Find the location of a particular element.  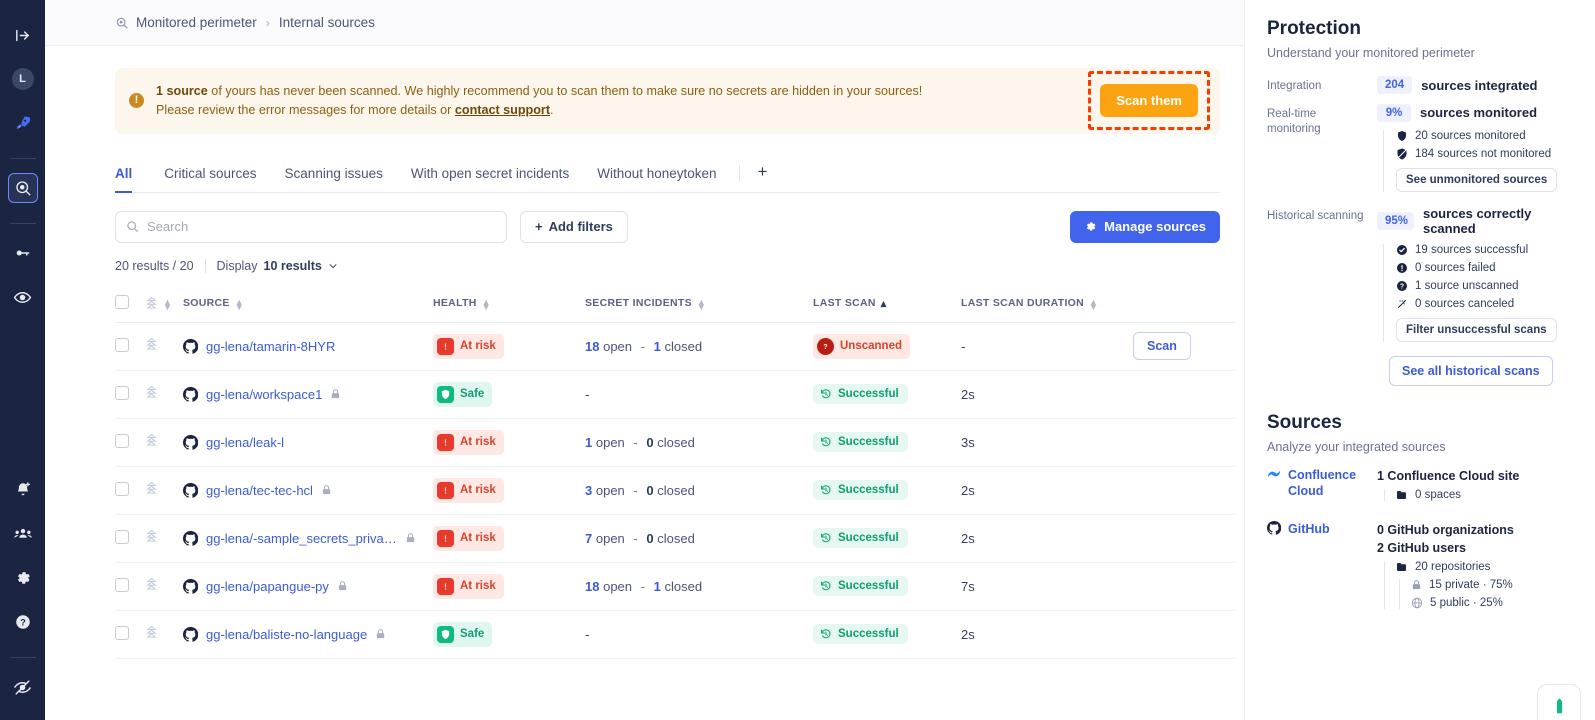

list-item: 5 public · 25% is located at coordinates (1492, 603).